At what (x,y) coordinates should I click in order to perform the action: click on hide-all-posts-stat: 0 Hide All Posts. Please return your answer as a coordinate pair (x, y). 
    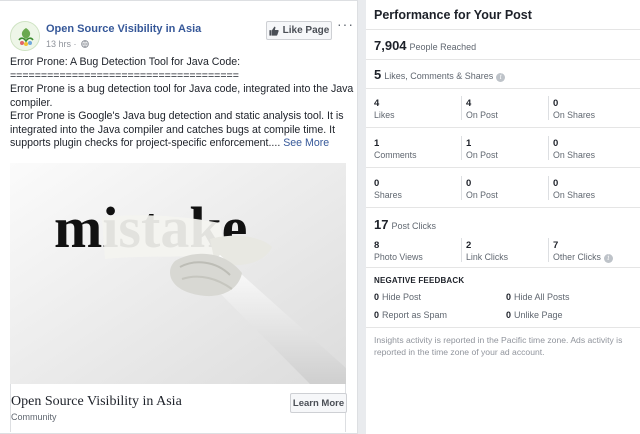
    Looking at the image, I should click on (538, 297).